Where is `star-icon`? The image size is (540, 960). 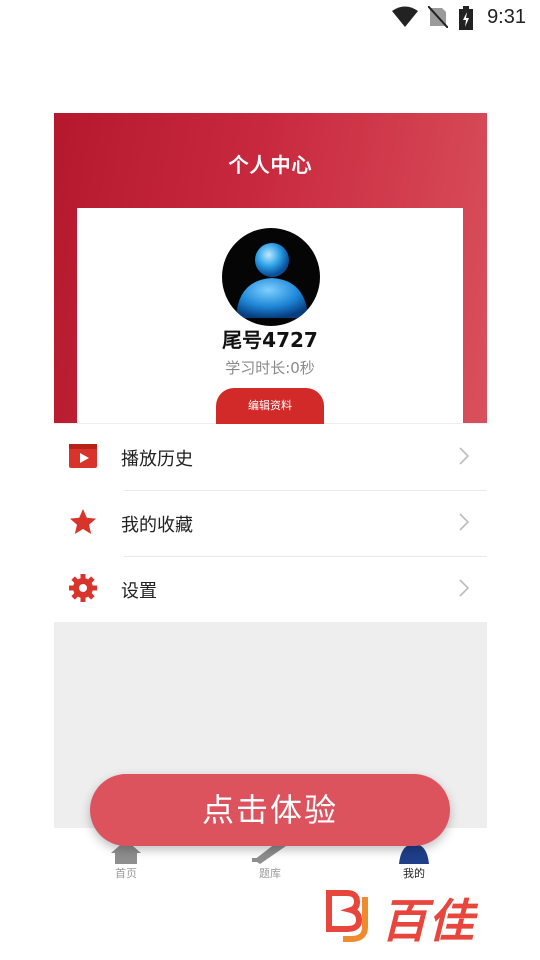 star-icon is located at coordinates (83, 522).